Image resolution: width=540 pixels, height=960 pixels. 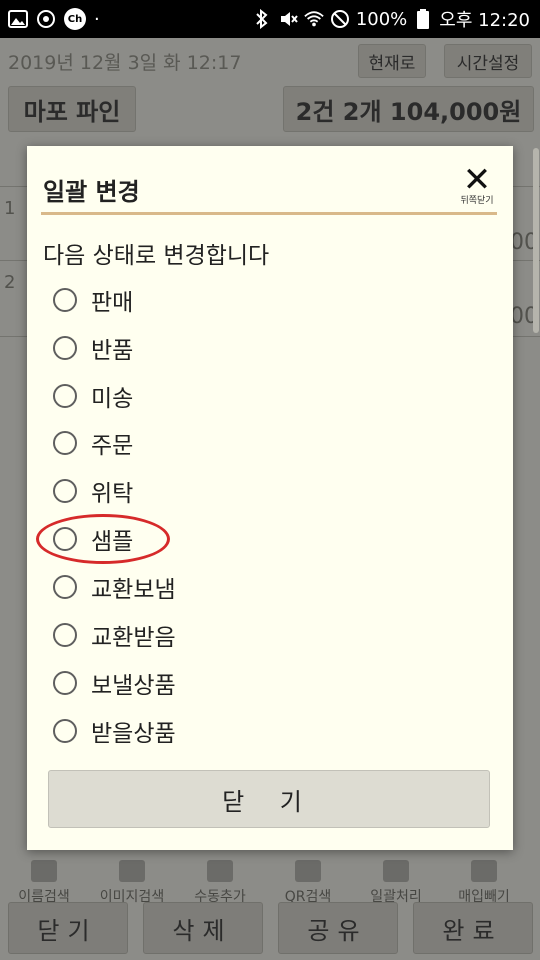 I want to click on option-return: 반품, so click(x=203, y=348).